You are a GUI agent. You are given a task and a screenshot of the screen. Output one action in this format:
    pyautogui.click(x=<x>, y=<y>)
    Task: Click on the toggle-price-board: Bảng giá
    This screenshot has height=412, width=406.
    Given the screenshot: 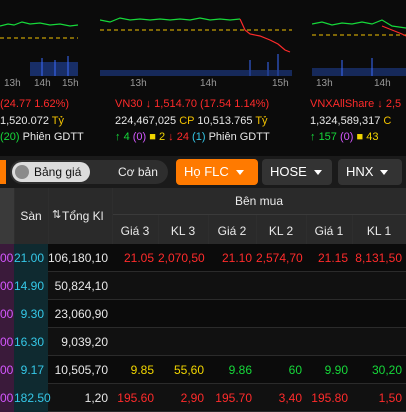 What is the action you would take?
    pyautogui.click(x=57, y=172)
    